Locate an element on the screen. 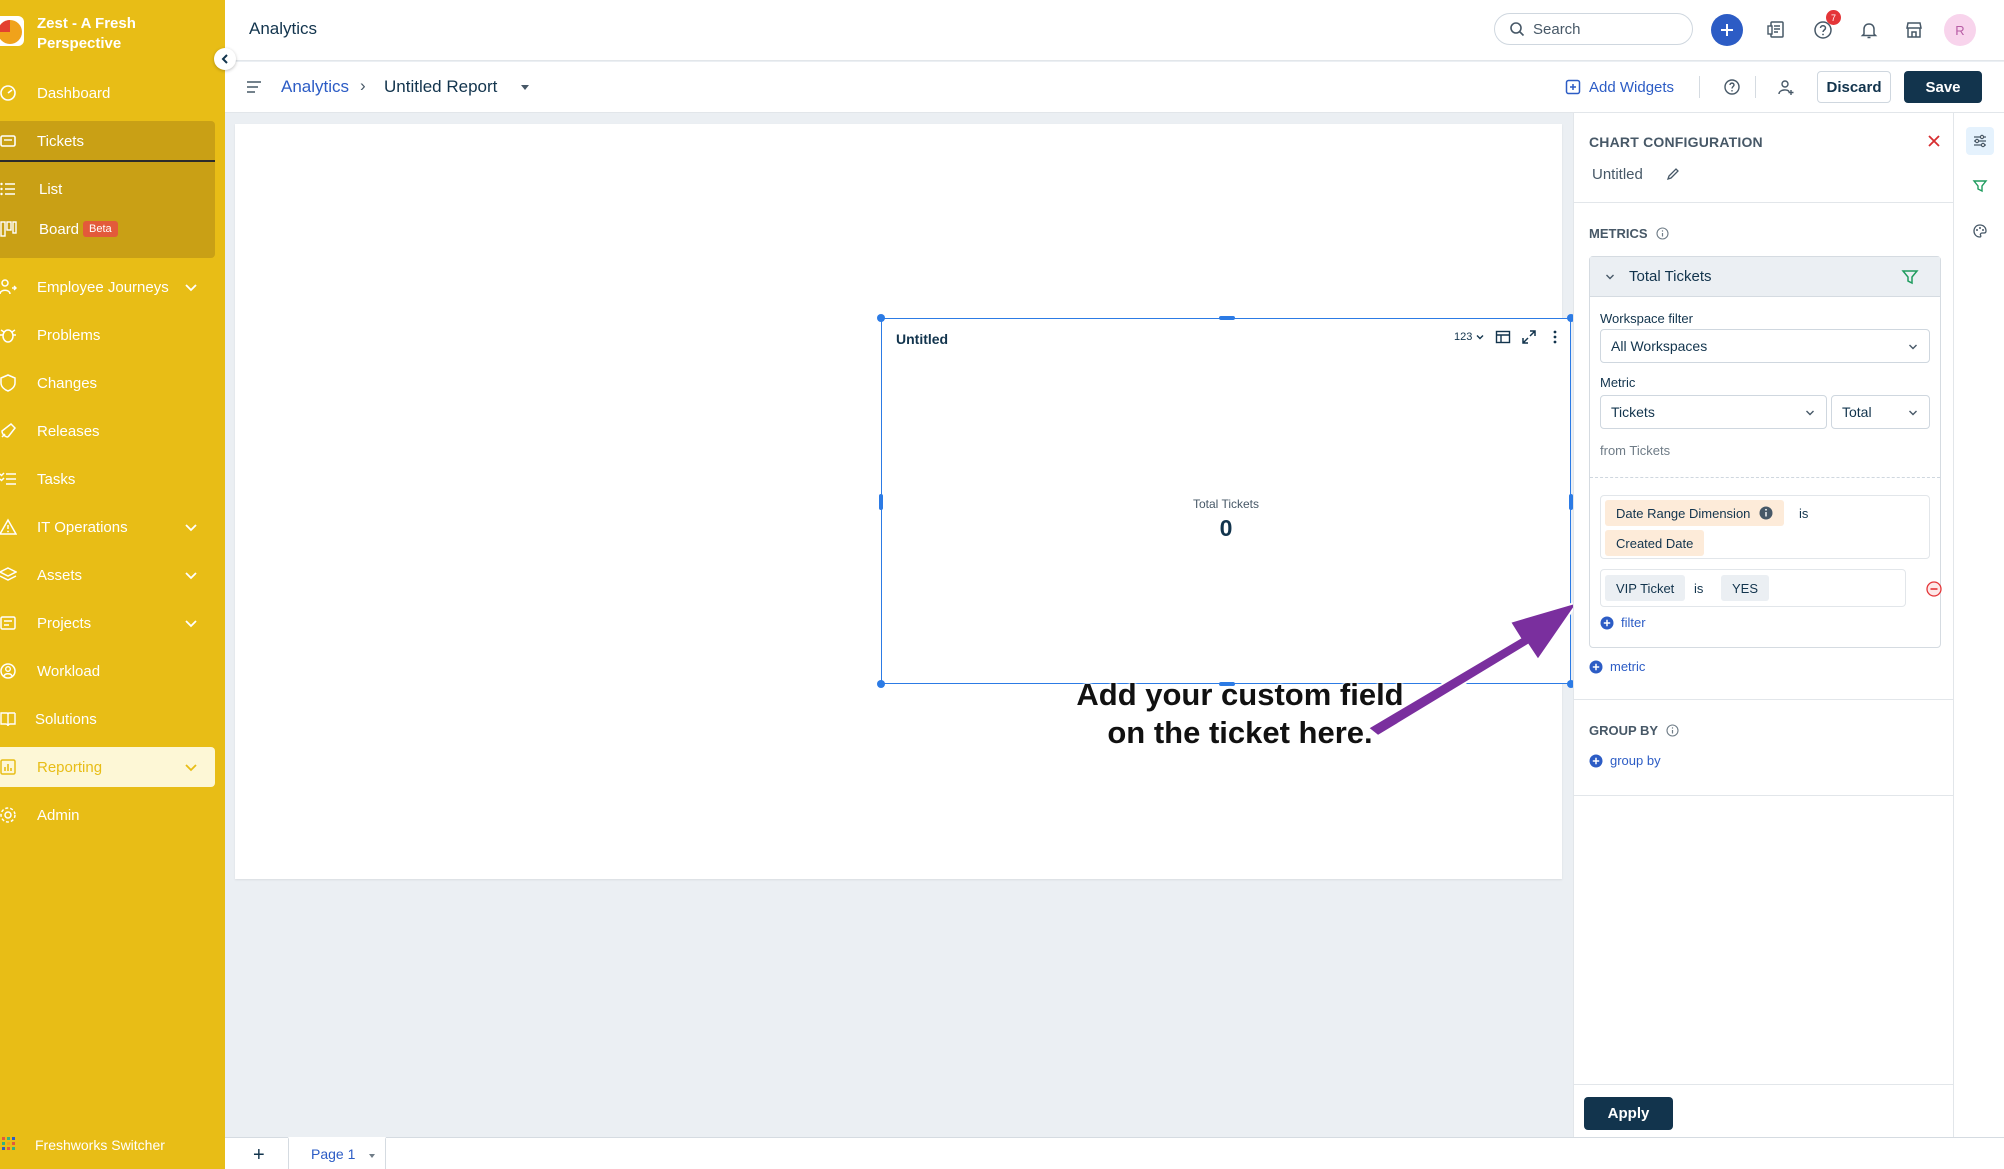 Image resolution: width=2004 pixels, height=1169 pixels. sidebar-item-workload: Workload is located at coordinates (107, 671).